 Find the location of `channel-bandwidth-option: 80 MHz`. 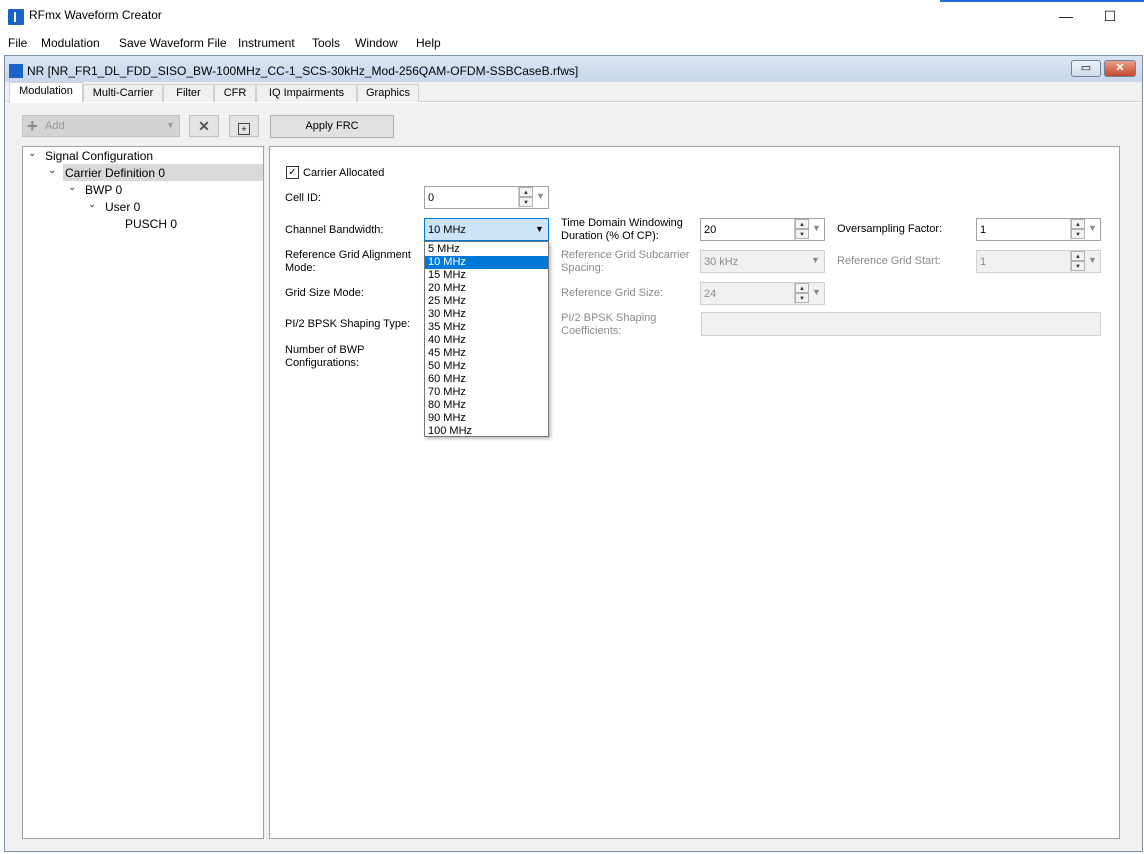

channel-bandwidth-option: 80 MHz is located at coordinates (486, 405).